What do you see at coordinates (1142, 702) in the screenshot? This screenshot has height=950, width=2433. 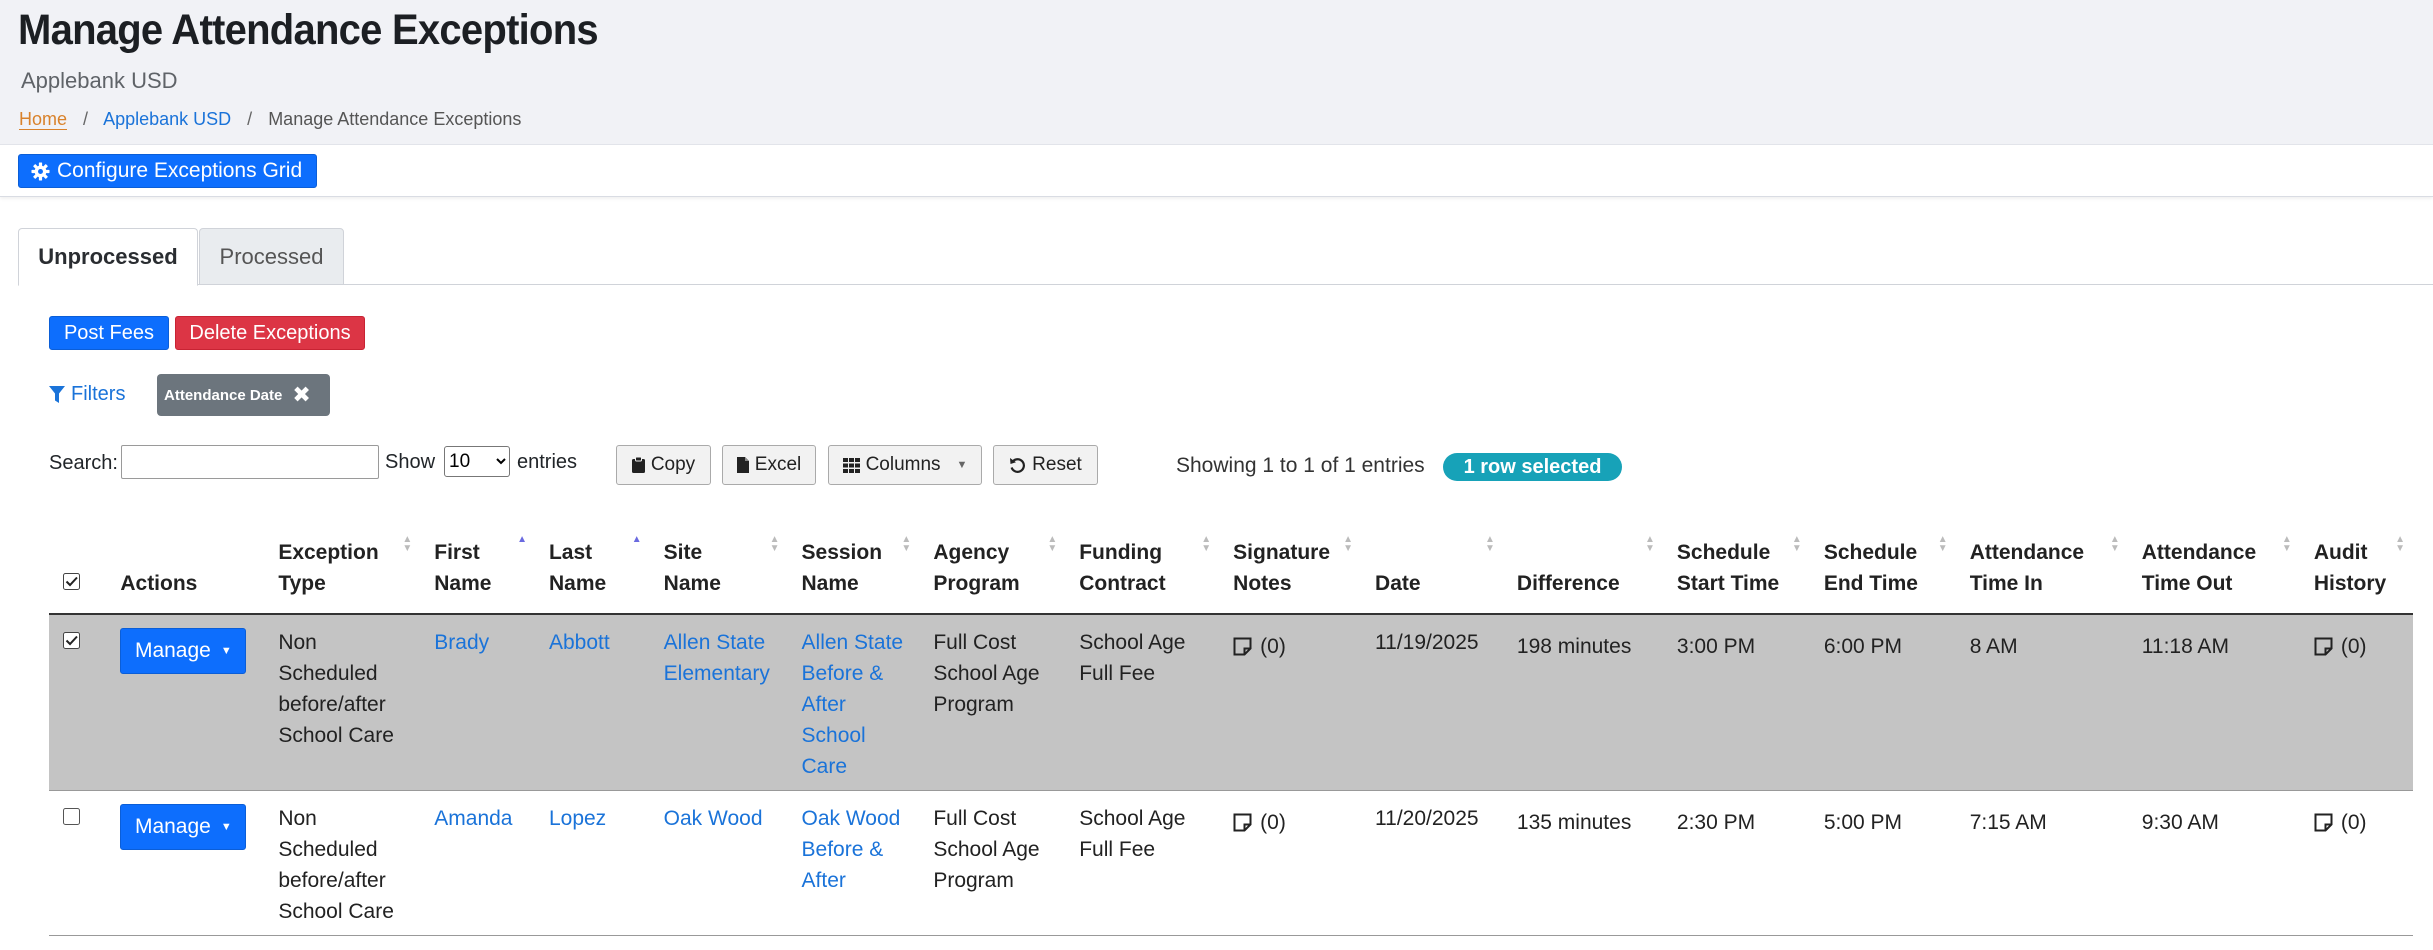 I see `funding-contract-cell: School Age Full Fee` at bounding box center [1142, 702].